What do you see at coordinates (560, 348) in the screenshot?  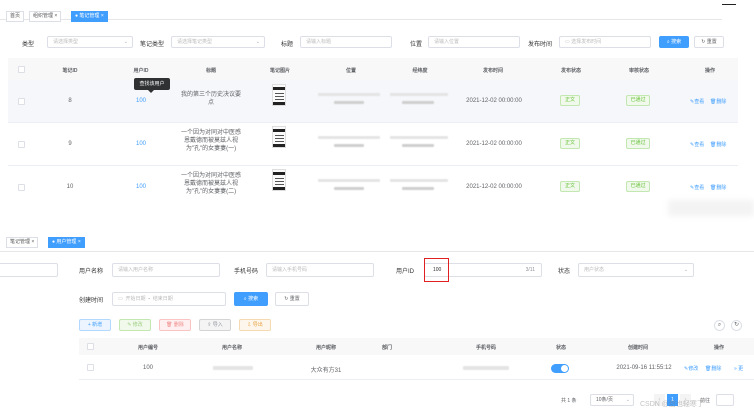 I see `col-status: 状态` at bounding box center [560, 348].